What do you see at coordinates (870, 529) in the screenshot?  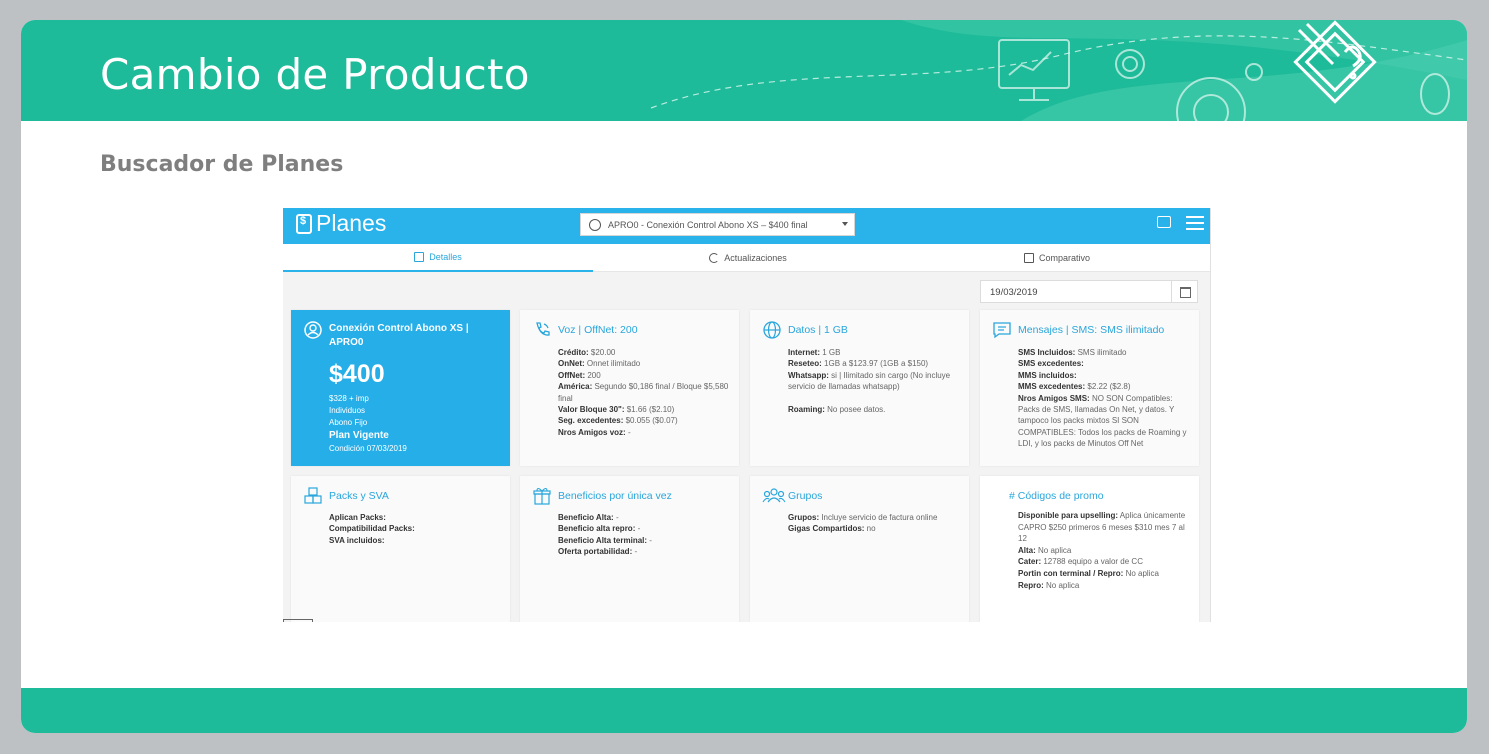 I see `detail-value: no` at bounding box center [870, 529].